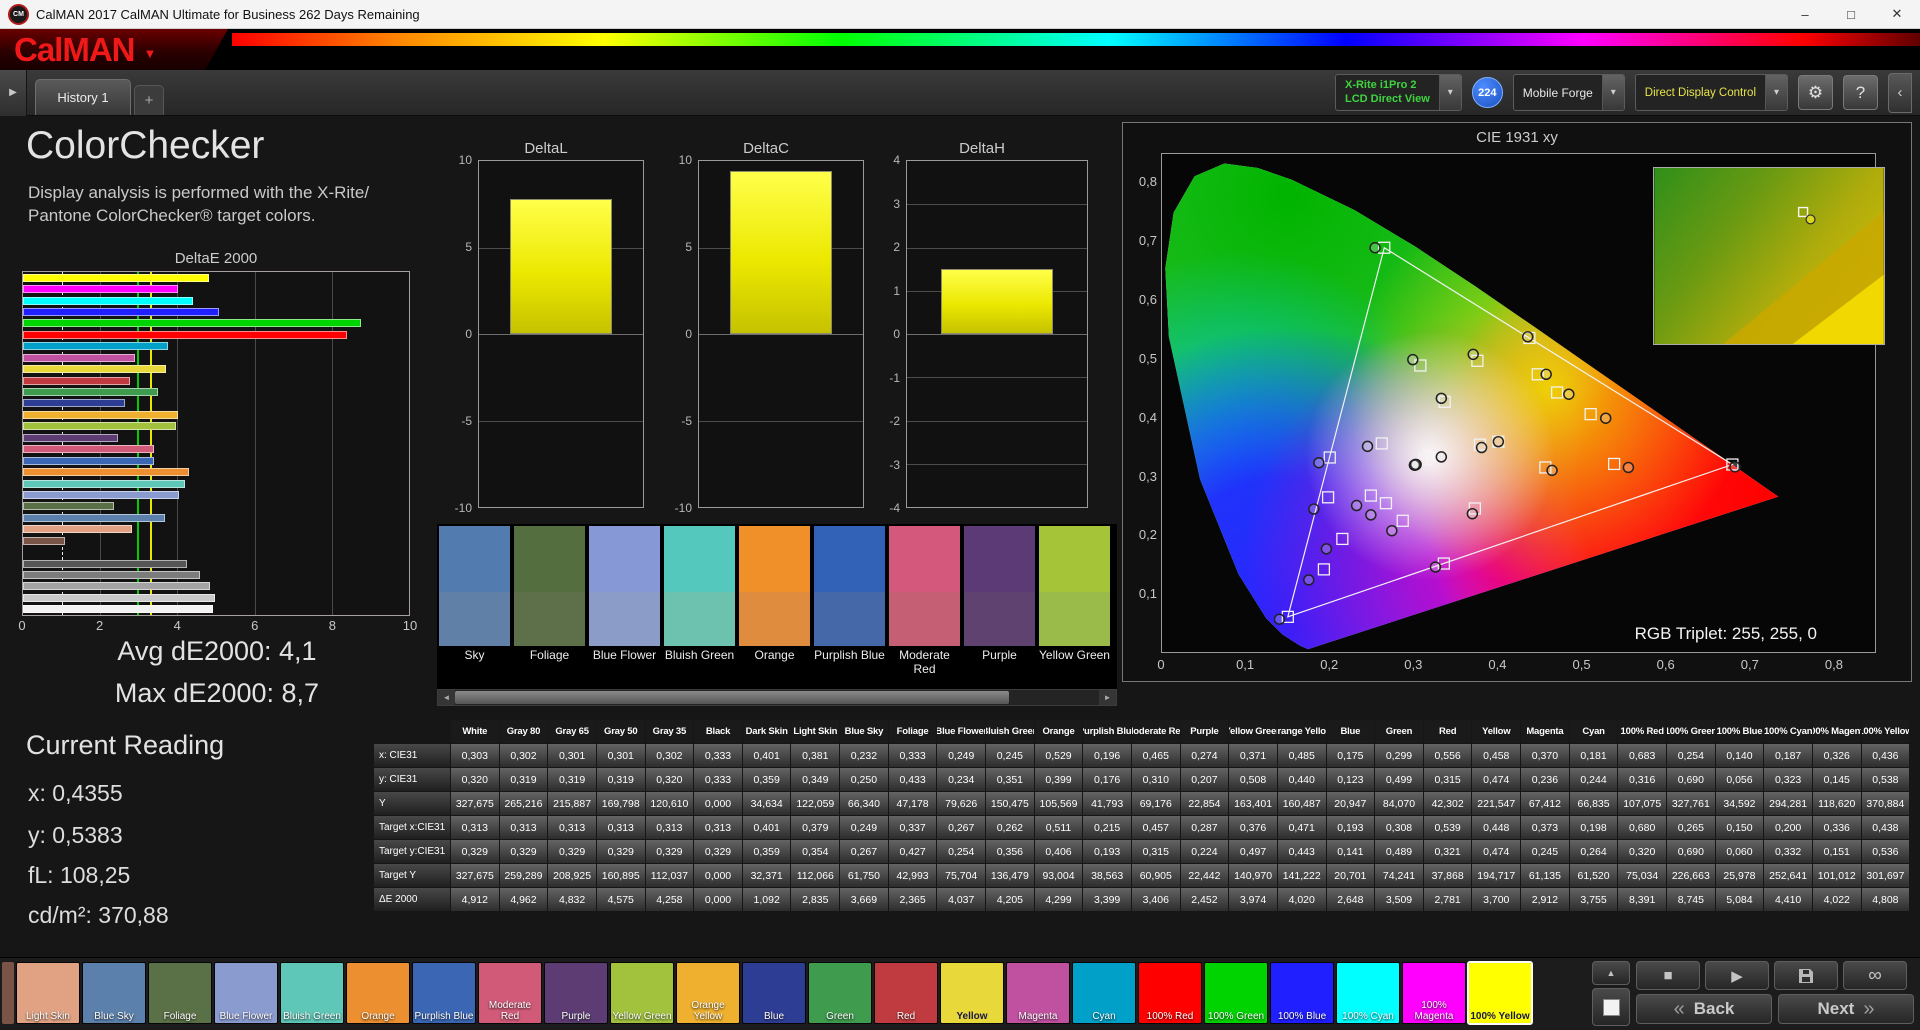 This screenshot has width=1920, height=1030. What do you see at coordinates (1236, 1016) in the screenshot?
I see `patch-label: 100% Green` at bounding box center [1236, 1016].